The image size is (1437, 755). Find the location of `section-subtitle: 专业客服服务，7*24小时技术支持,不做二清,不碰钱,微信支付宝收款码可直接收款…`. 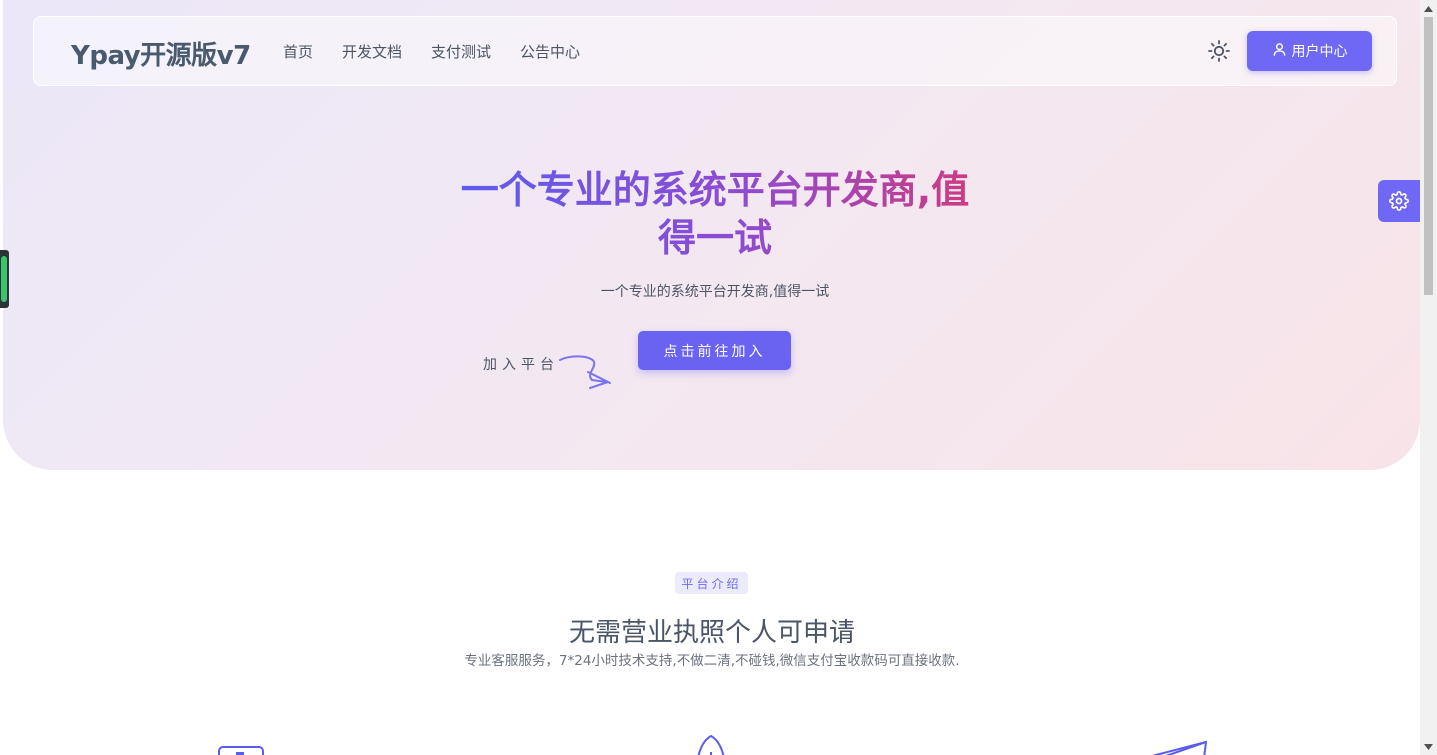

section-subtitle: 专业客服服务，7*24小时技术支持,不做二清,不碰钱,微信支付宝收款码可直接收款… is located at coordinates (712, 661).